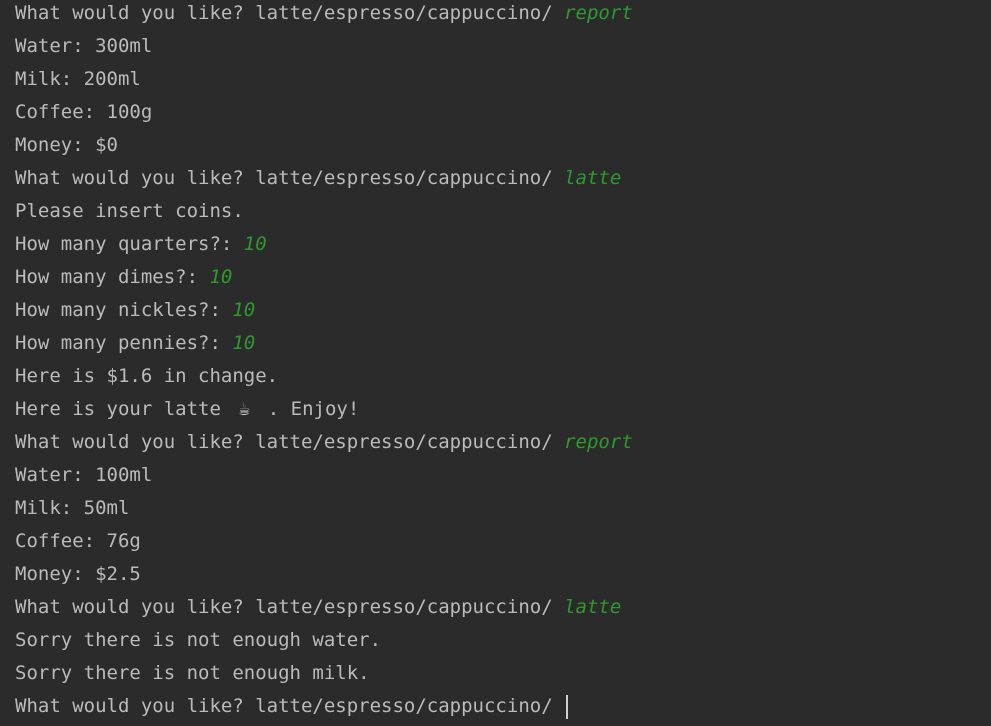 The height and width of the screenshot is (726, 991). I want to click on output-text: Milk: 50ml, so click(72, 508).